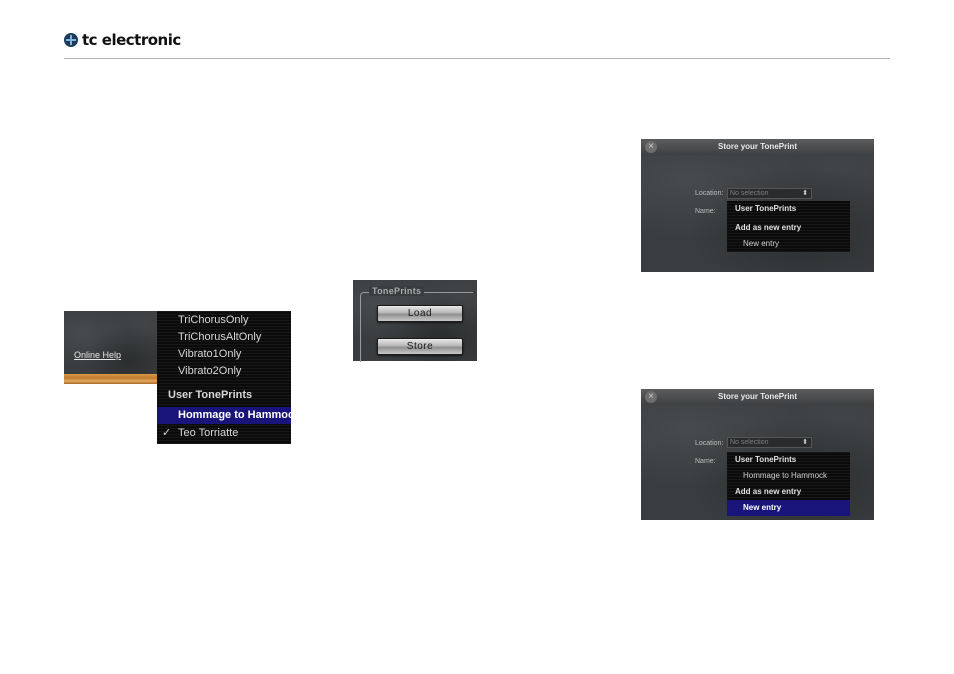 Image resolution: width=954 pixels, height=674 pixels. I want to click on toneprints-group-label: TonePrints, so click(397, 291).